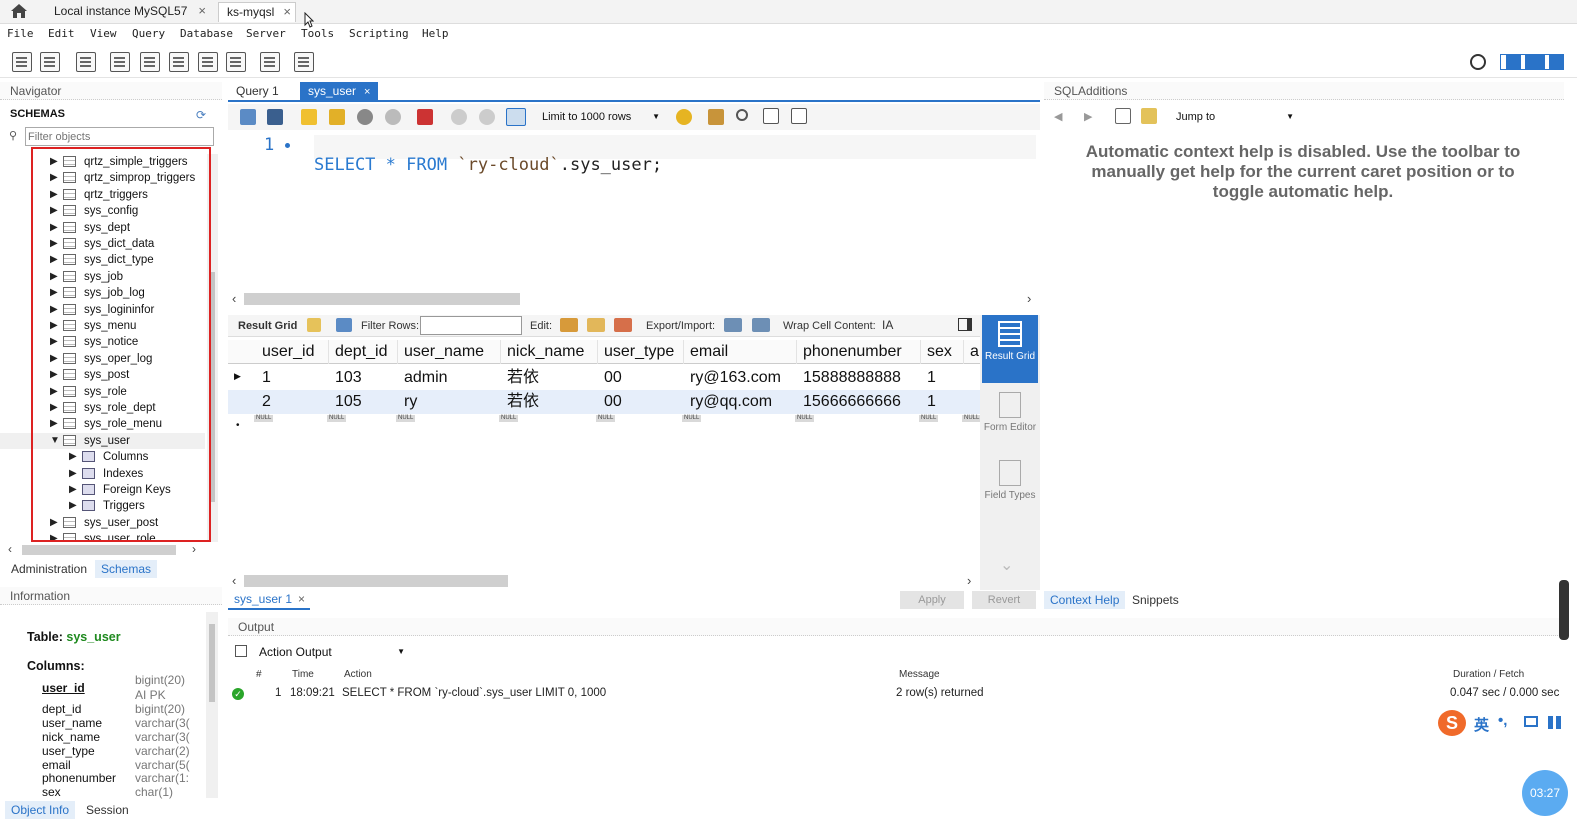  I want to click on tab-snippets: Snippets, so click(1155, 600).